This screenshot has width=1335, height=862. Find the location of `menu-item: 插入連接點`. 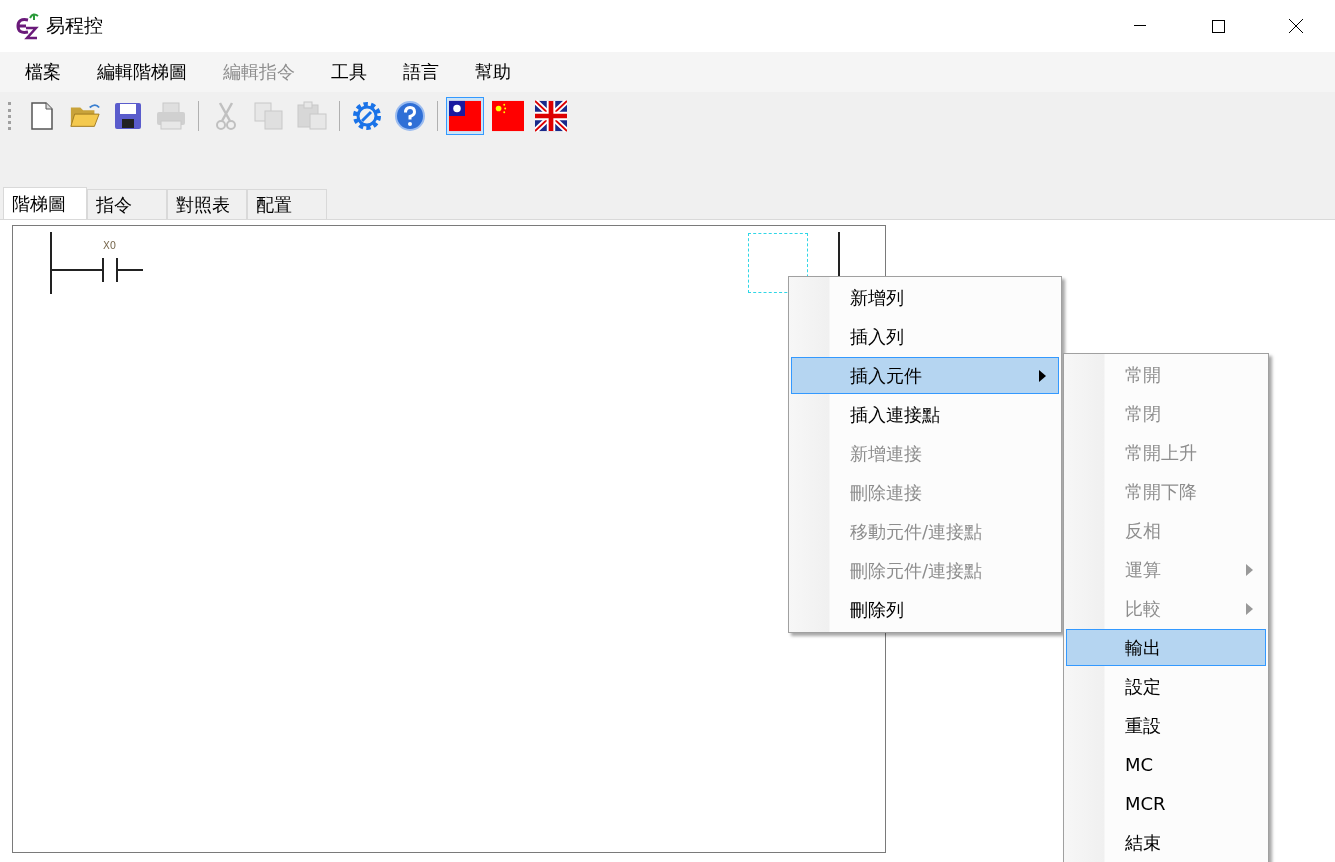

menu-item: 插入連接點 is located at coordinates (925, 414).